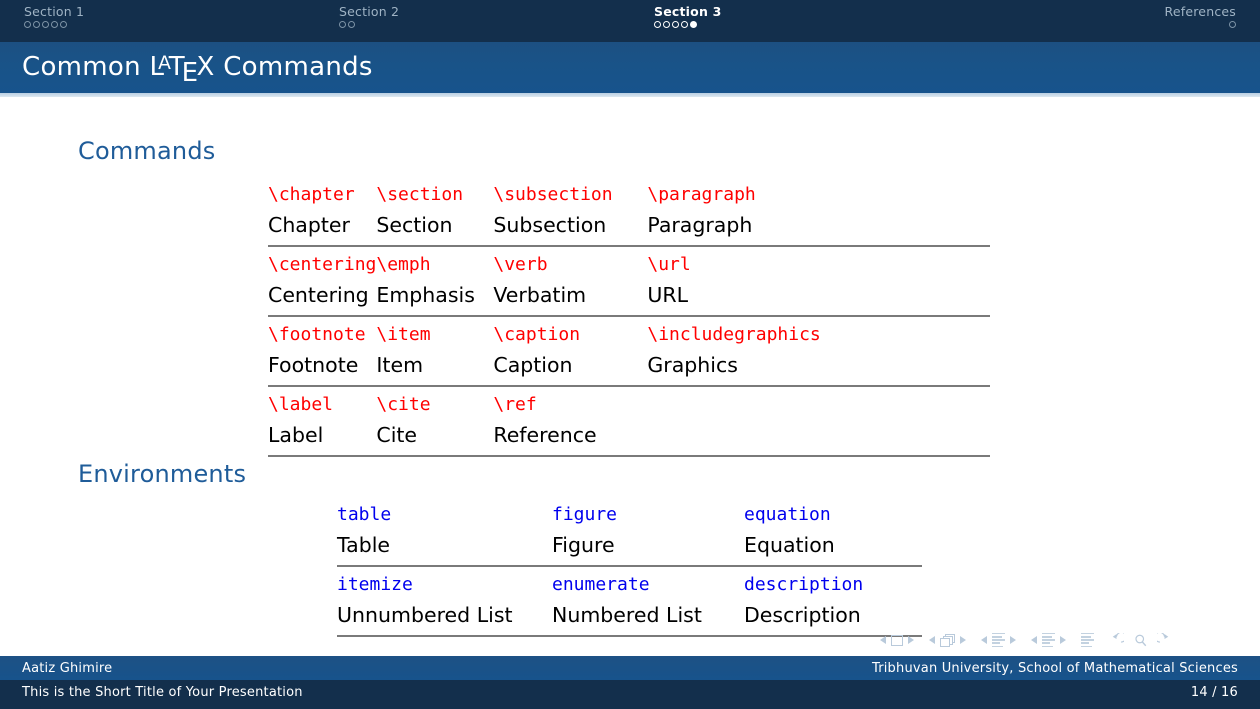  What do you see at coordinates (317, 334) in the screenshot?
I see `command-name: \footnote` at bounding box center [317, 334].